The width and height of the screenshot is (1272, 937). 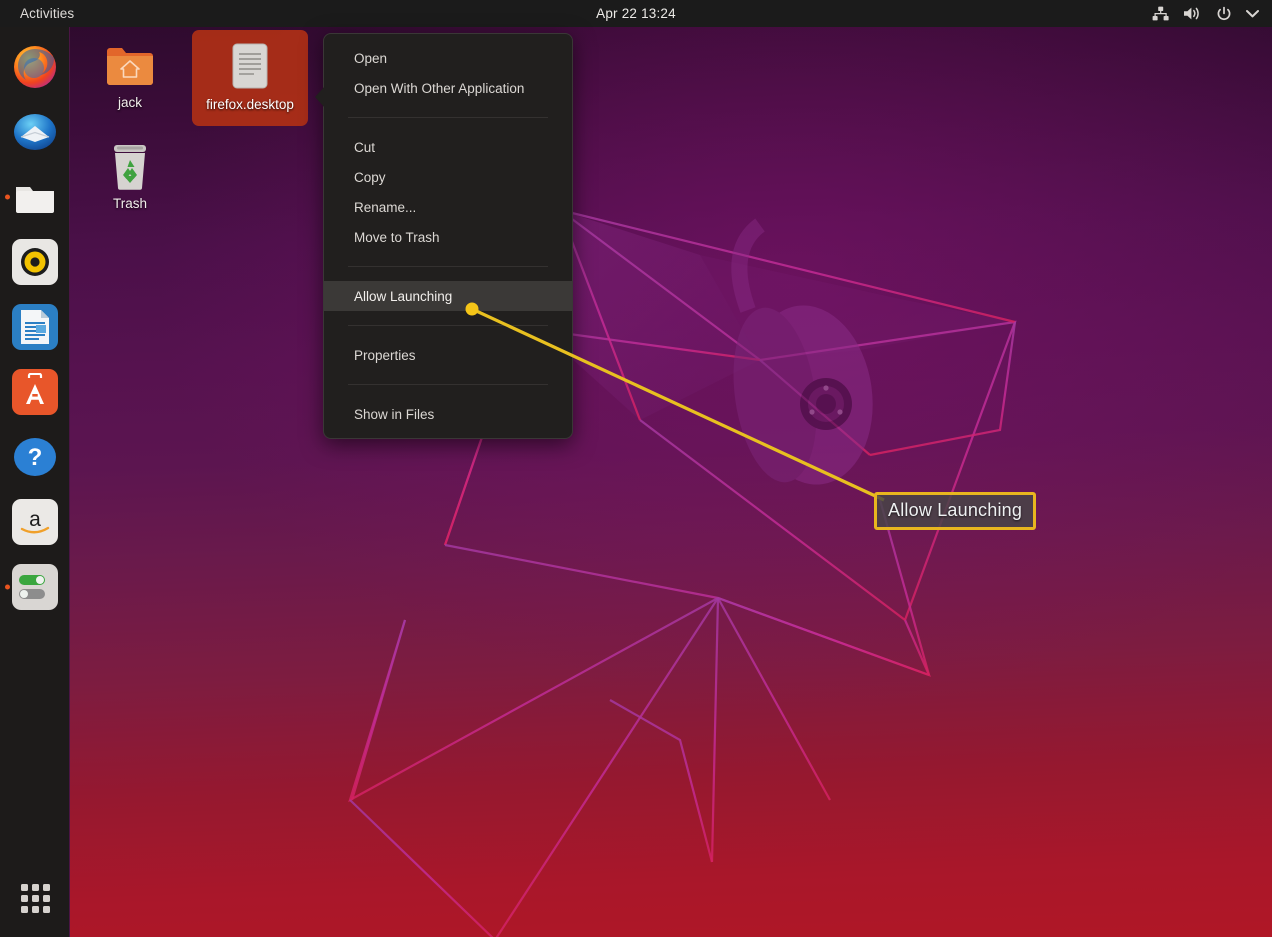 I want to click on dock-item-files, so click(x=35, y=196).